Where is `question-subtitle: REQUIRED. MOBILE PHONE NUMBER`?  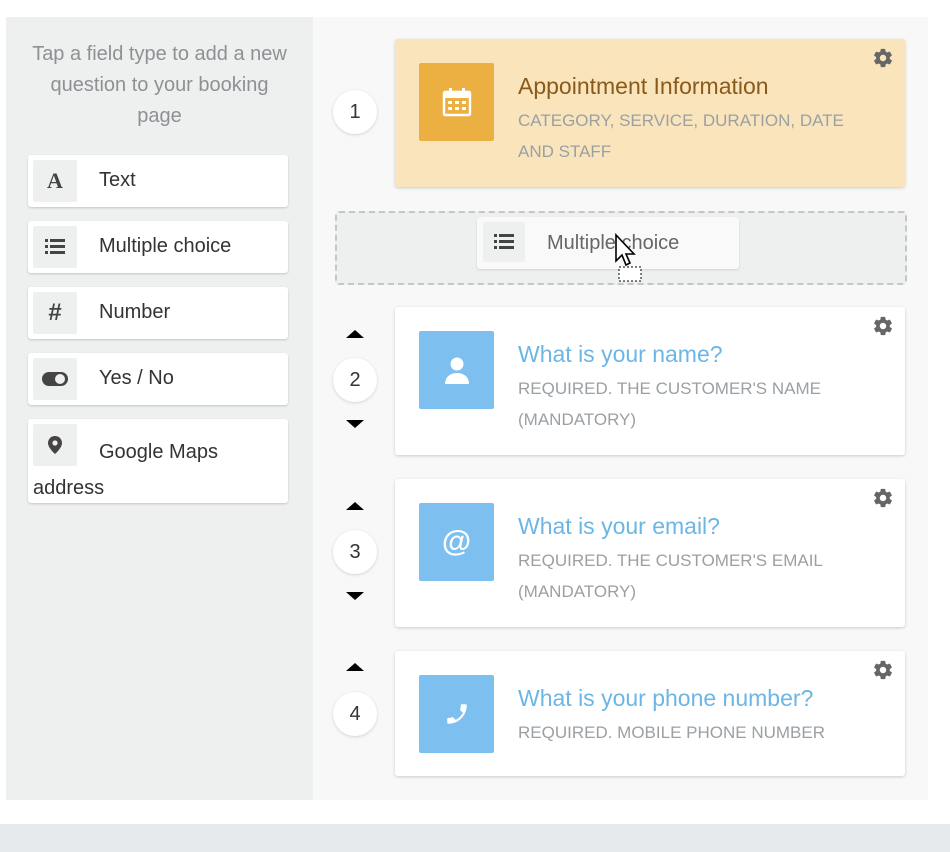 question-subtitle: REQUIRED. MOBILE PHONE NUMBER is located at coordinates (671, 732).